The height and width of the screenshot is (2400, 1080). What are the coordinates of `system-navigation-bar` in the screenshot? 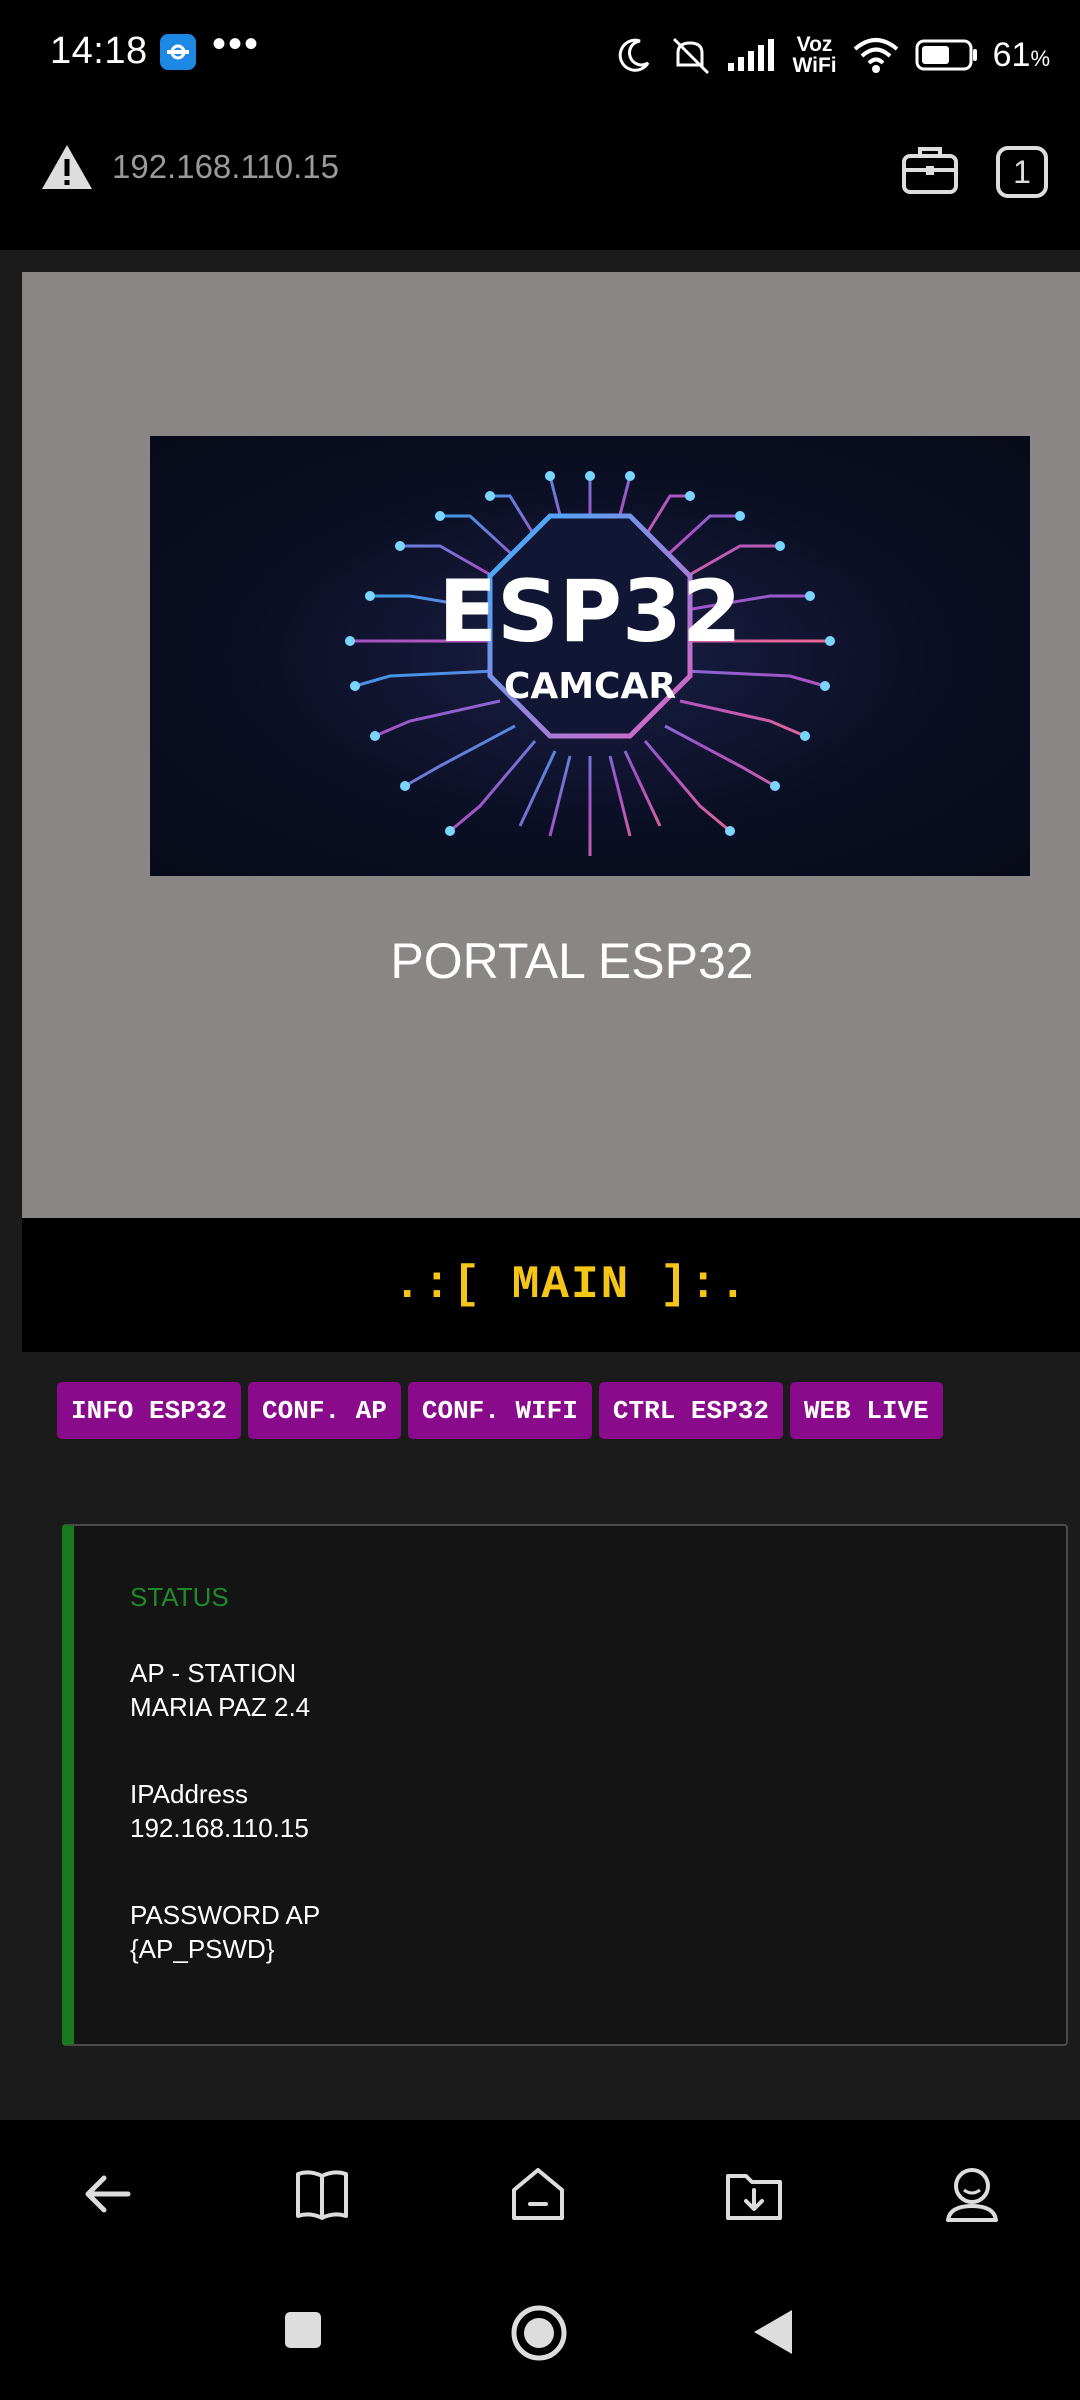 It's located at (540, 2333).